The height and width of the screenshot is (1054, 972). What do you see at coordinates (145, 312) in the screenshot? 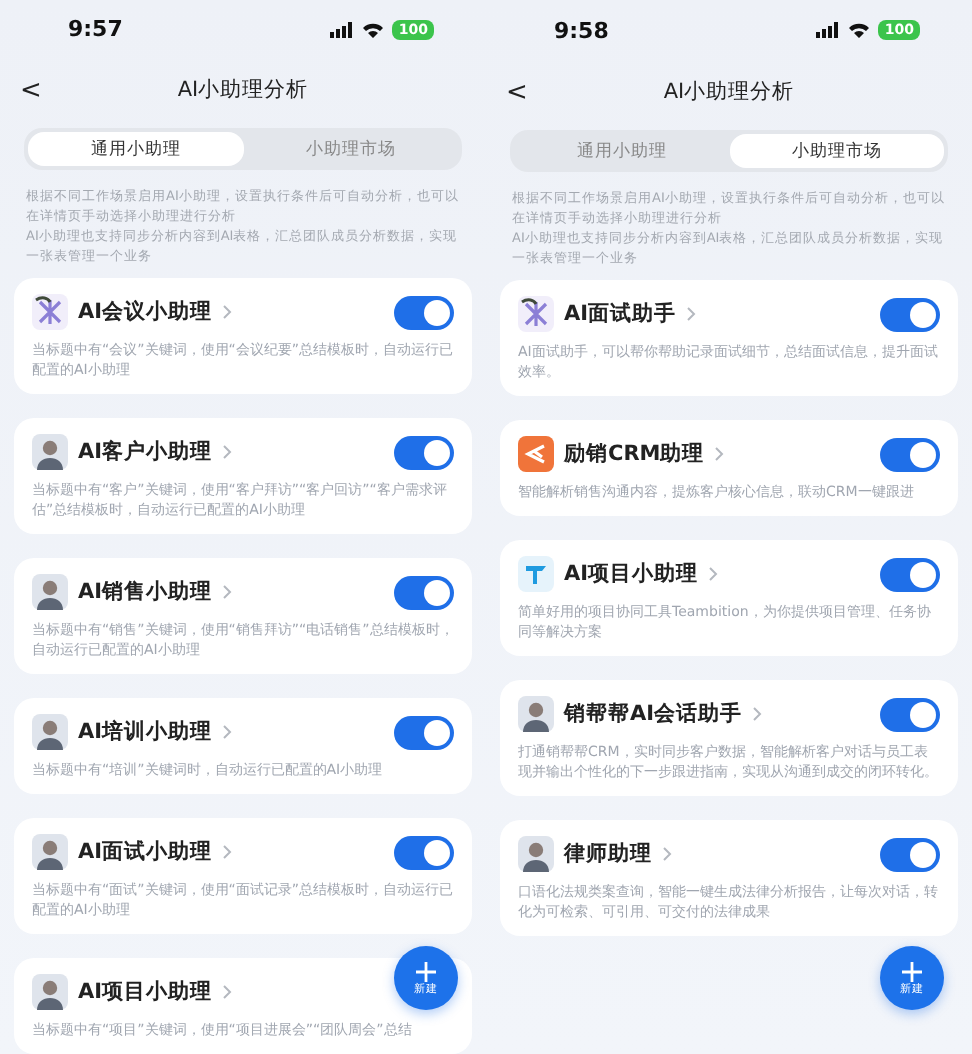
I see `assistant-title: AI会议小助理` at bounding box center [145, 312].